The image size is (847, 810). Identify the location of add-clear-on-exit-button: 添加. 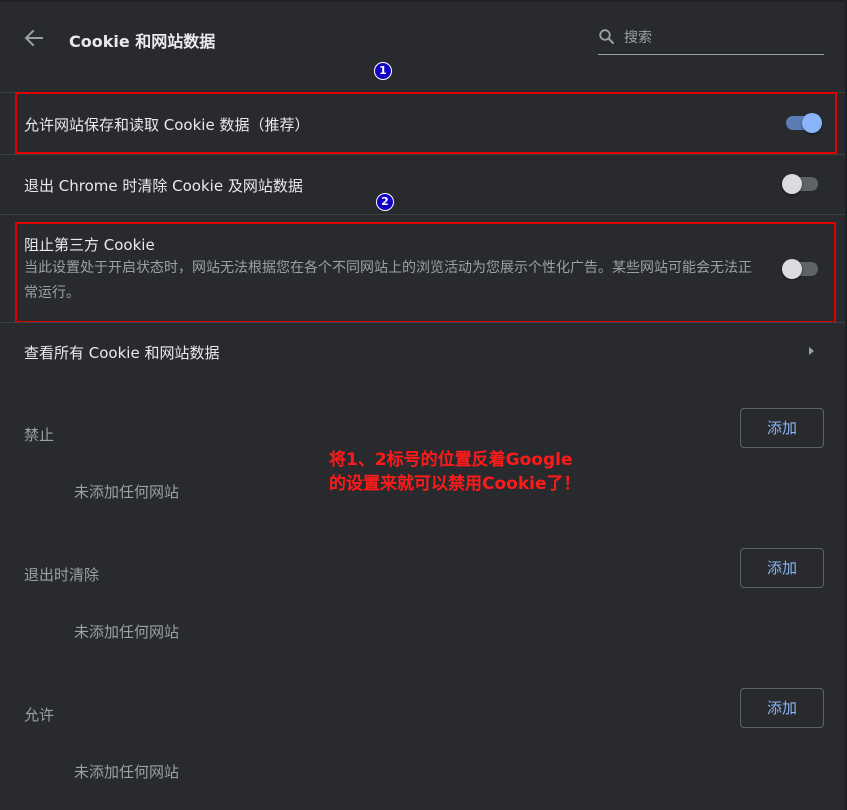
(782, 568).